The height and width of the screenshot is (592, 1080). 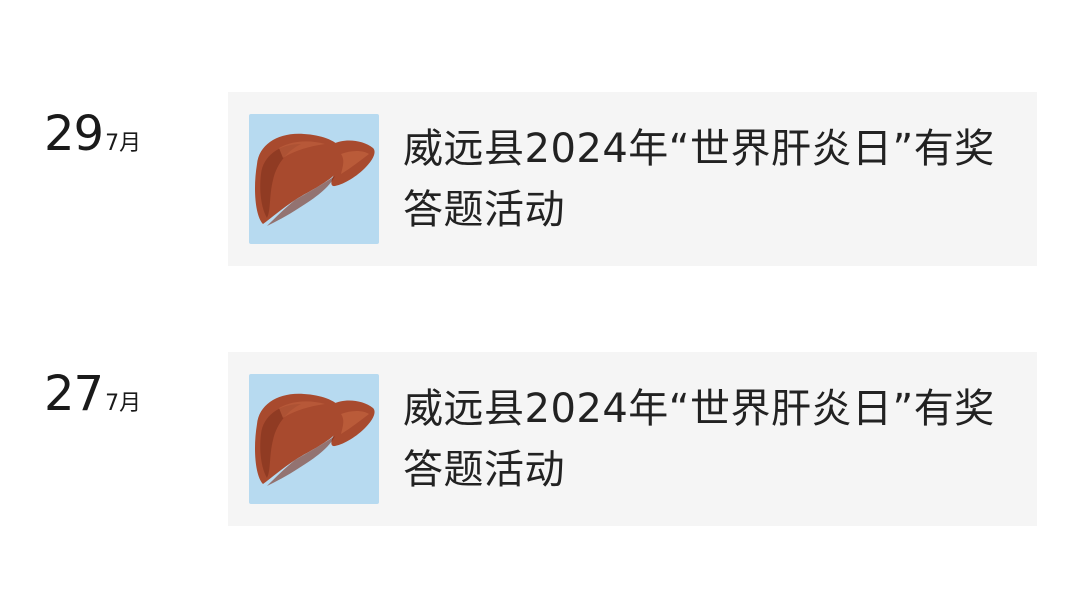 I want to click on date-label: 29 7月, so click(x=92, y=136).